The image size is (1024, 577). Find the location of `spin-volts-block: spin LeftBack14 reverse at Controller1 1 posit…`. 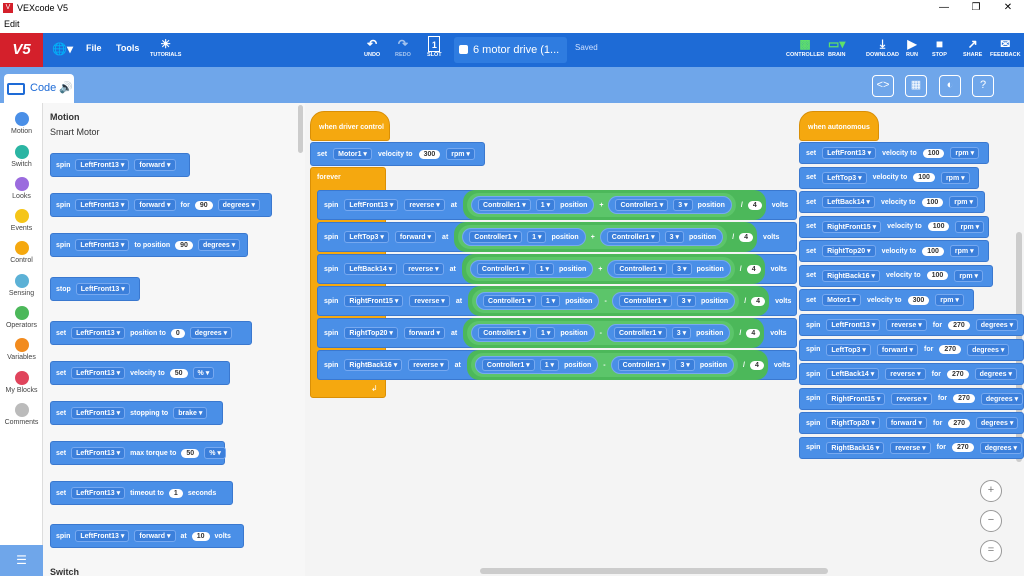

spin-volts-block: spin LeftBack14 reverse at Controller1 1 posit… is located at coordinates (557, 269).